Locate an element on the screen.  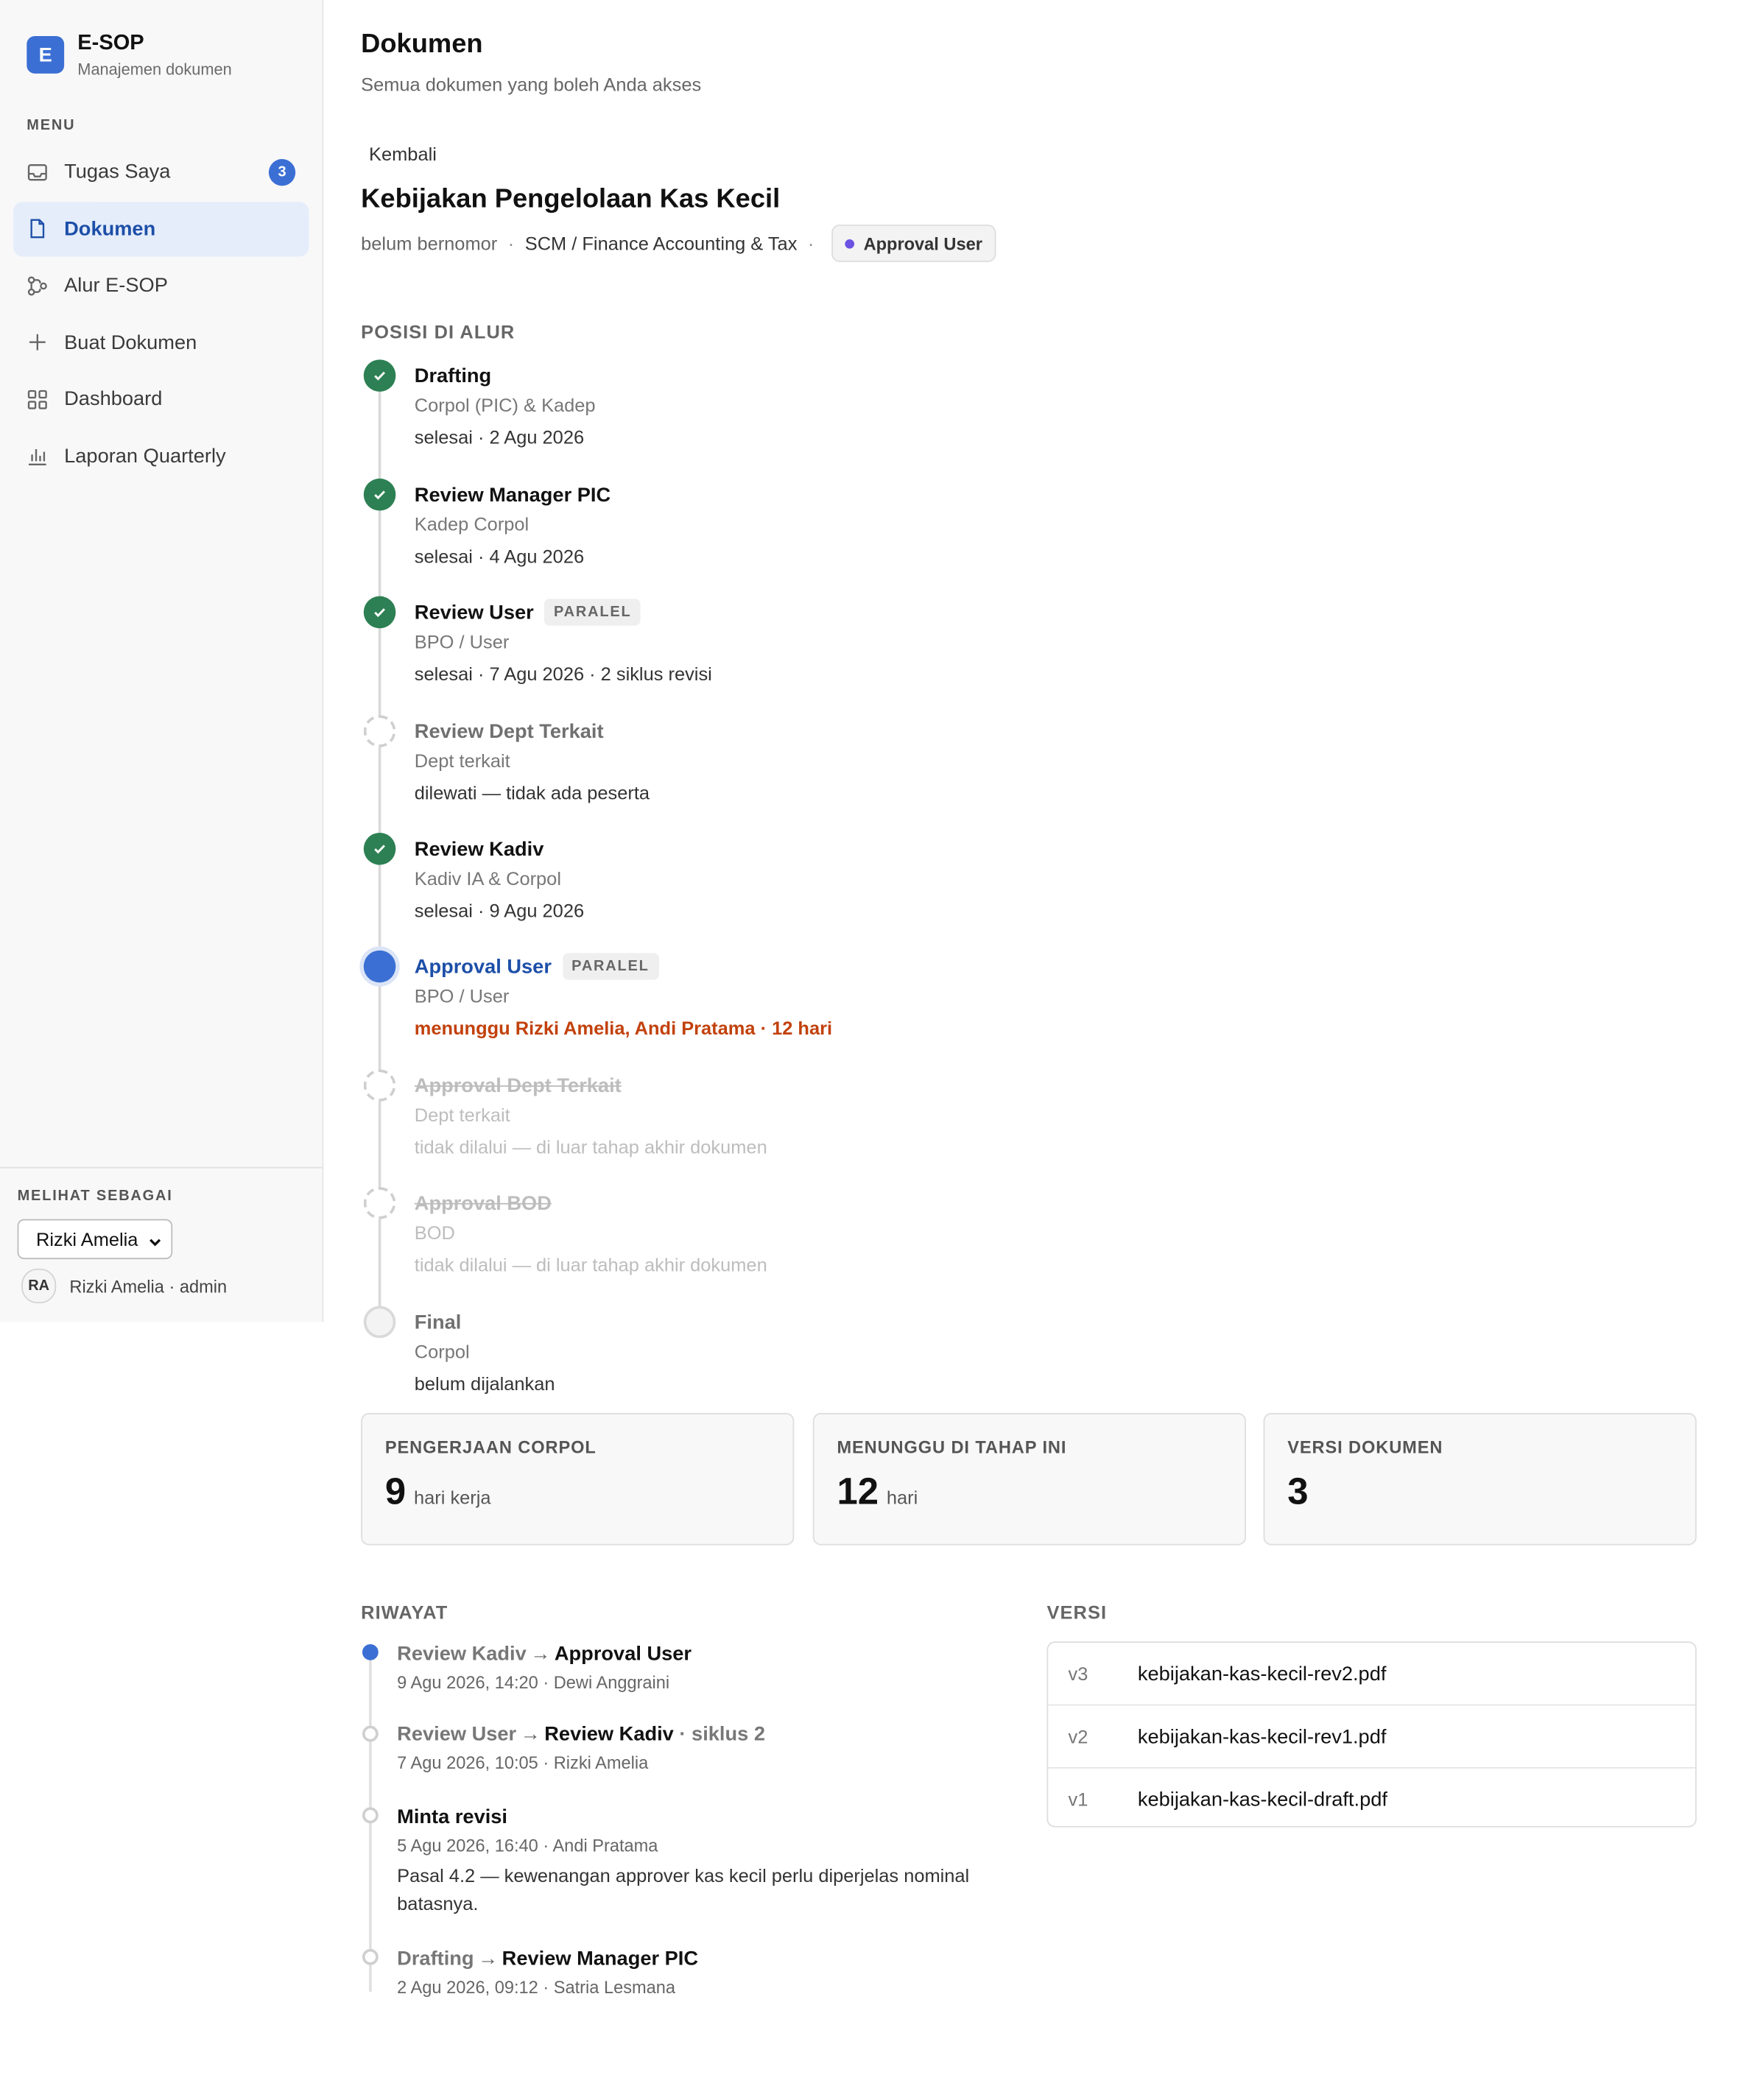
sidebar-item-dashboard: Dashboard is located at coordinates (161, 399).